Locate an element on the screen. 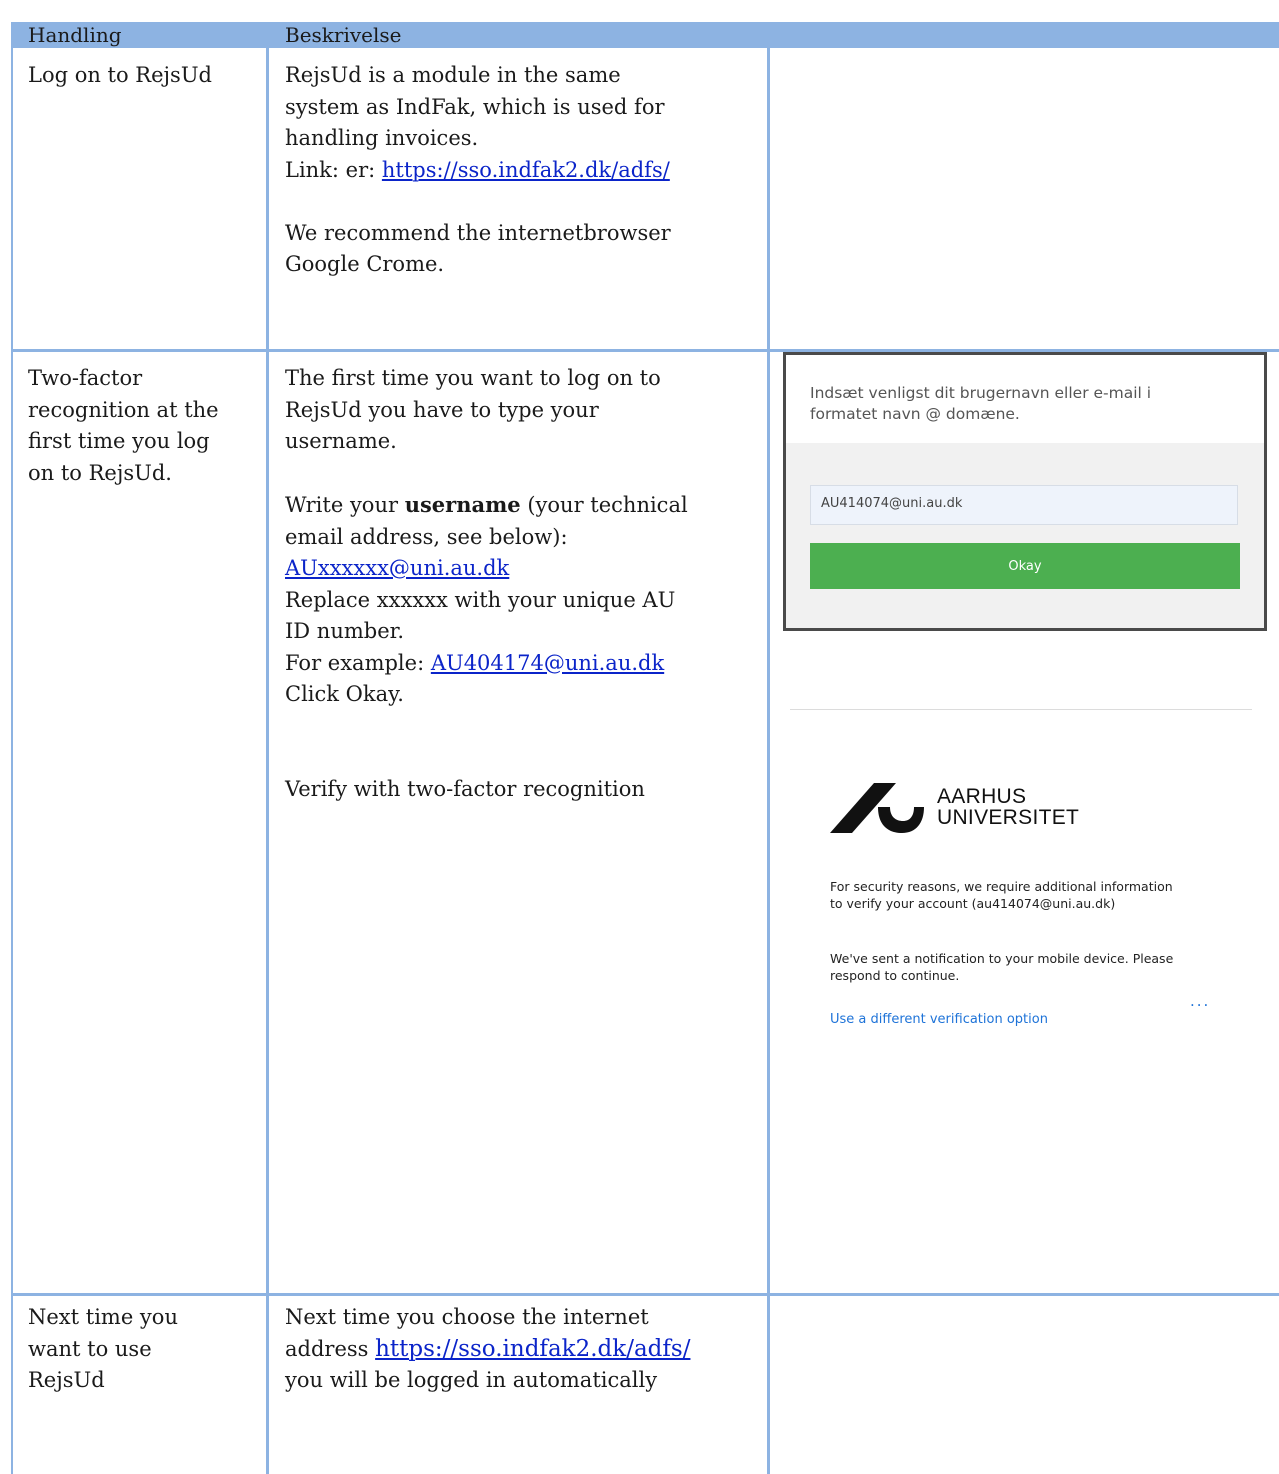 The height and width of the screenshot is (1474, 1279). row2-p2-line1: Write your username (your technical is located at coordinates (522, 505).